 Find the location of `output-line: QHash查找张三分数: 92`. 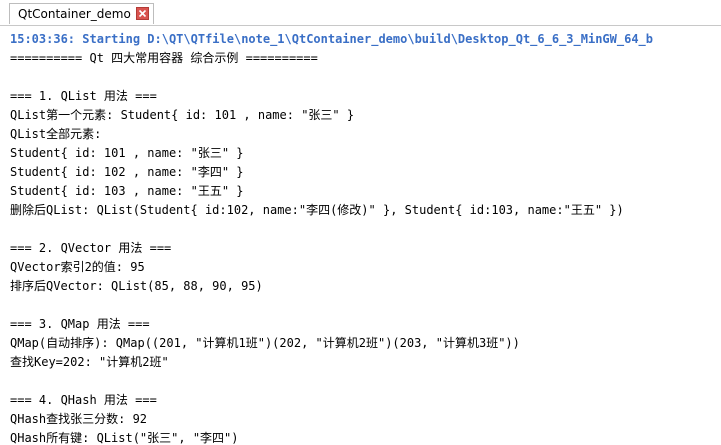

output-line: QHash查找张三分数: 92 is located at coordinates (79, 419).